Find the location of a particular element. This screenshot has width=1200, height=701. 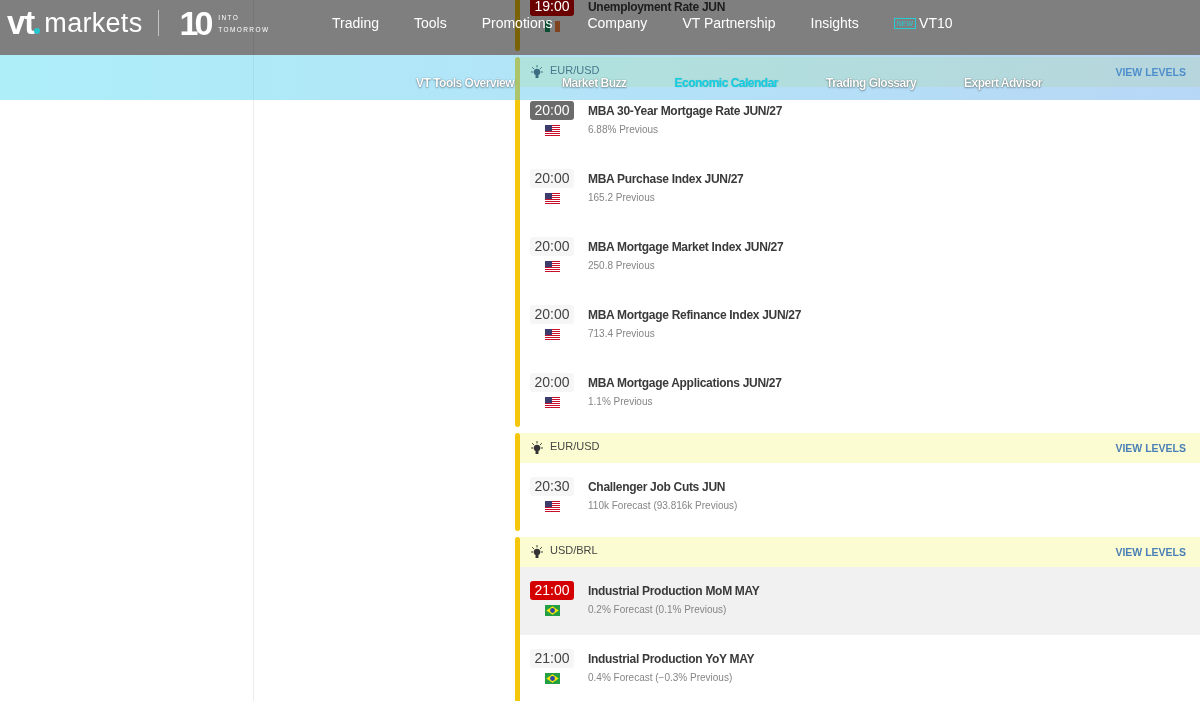

event-title: Industrial Production YoY MAY is located at coordinates (671, 659).